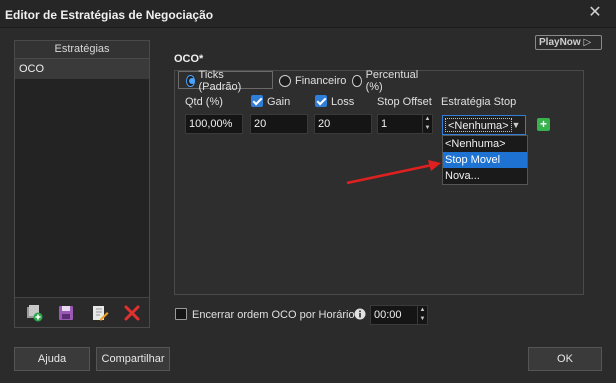 This screenshot has width=616, height=383. Describe the element at coordinates (485, 144) in the screenshot. I see `dropdown-option-nenhuma: <Nenhuma>` at that location.